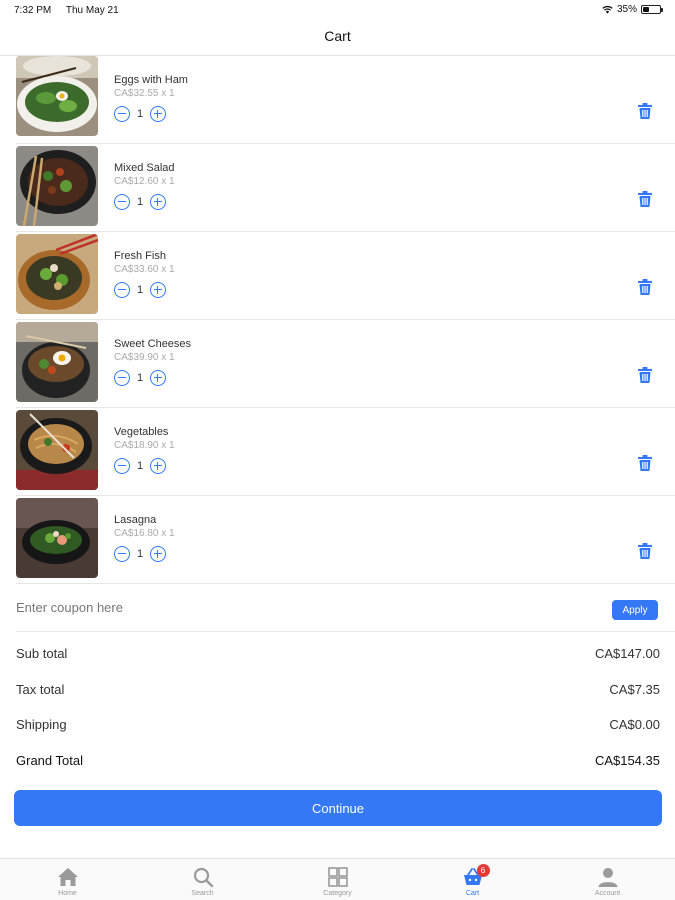  Describe the element at coordinates (483, 870) in the screenshot. I see `cart-count-badge: 6` at that location.